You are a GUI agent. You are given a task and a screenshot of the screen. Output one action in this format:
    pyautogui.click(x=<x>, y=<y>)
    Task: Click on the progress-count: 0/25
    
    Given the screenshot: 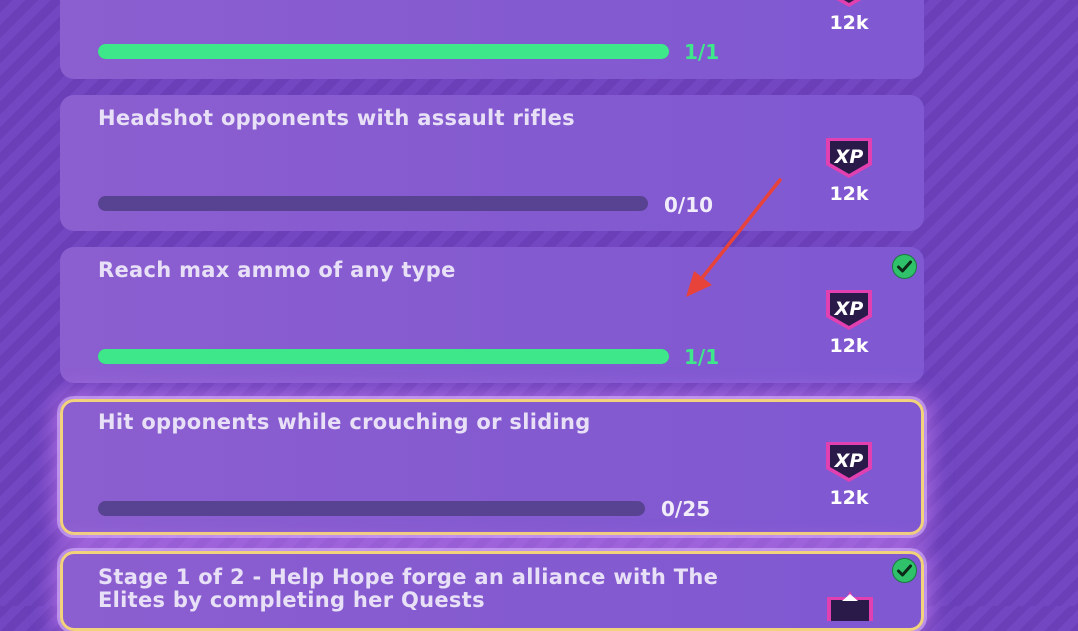 What is the action you would take?
    pyautogui.click(x=686, y=509)
    